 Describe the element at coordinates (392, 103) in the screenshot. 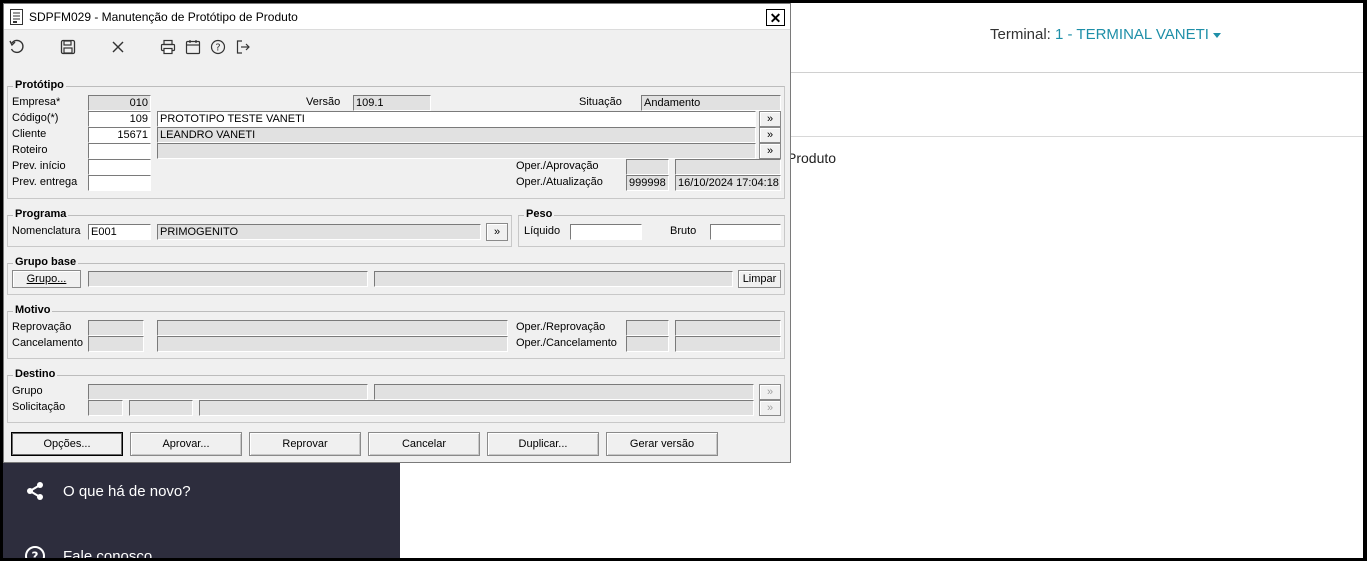

I see `versao-field: 109.1` at that location.